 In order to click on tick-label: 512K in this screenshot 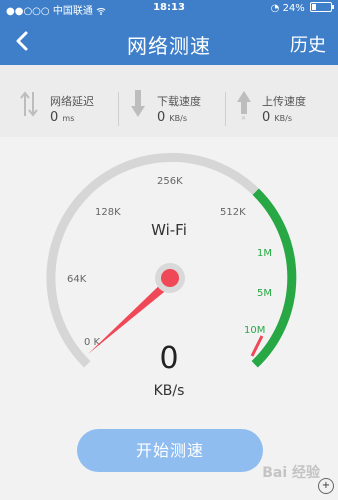, I will do `click(233, 212)`.